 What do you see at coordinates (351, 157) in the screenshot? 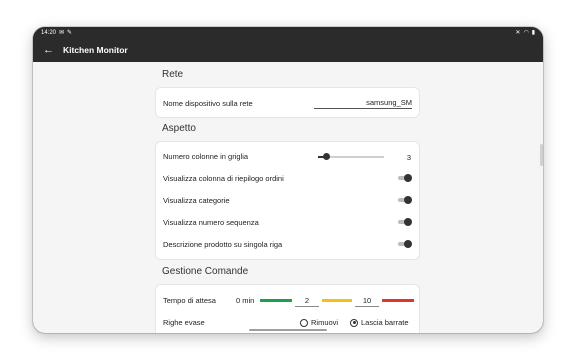
I see `columns-slider` at bounding box center [351, 157].